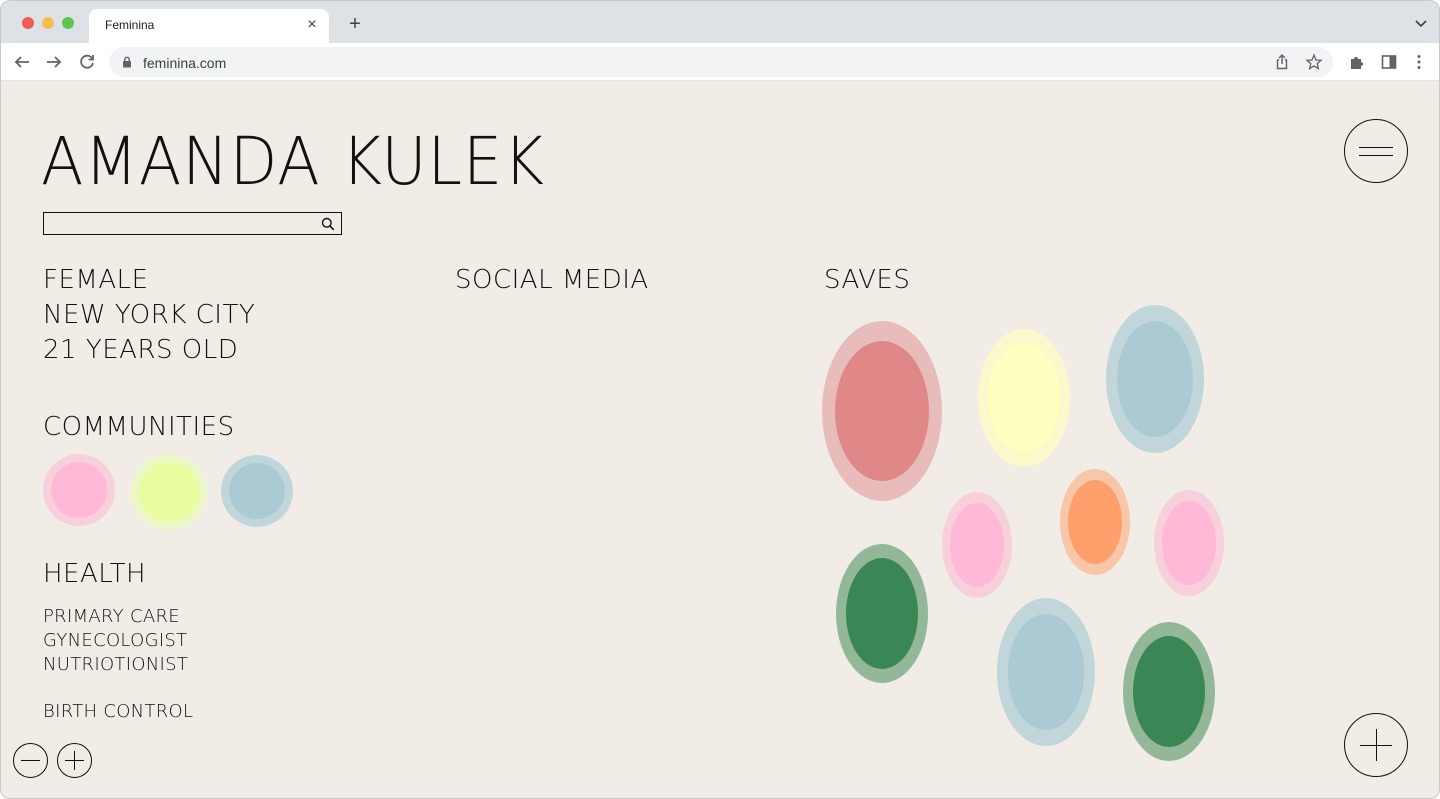 The width and height of the screenshot is (1440, 799). I want to click on reload-icon, so click(87, 62).